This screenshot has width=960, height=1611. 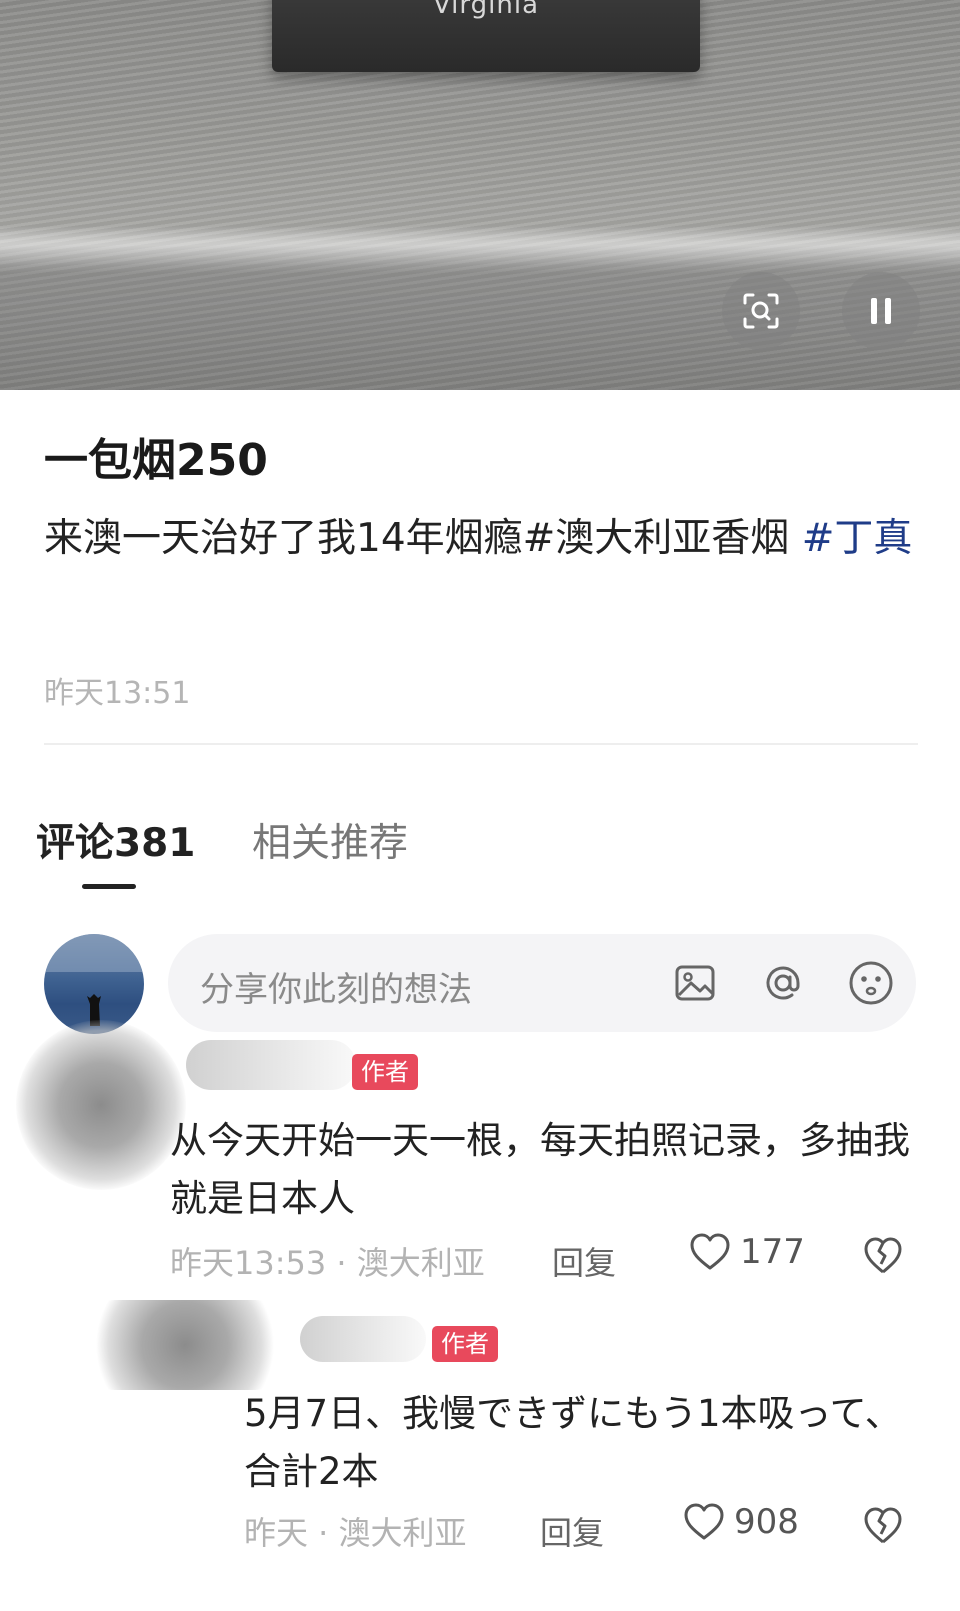 I want to click on like-count: 177, so click(x=772, y=1252).